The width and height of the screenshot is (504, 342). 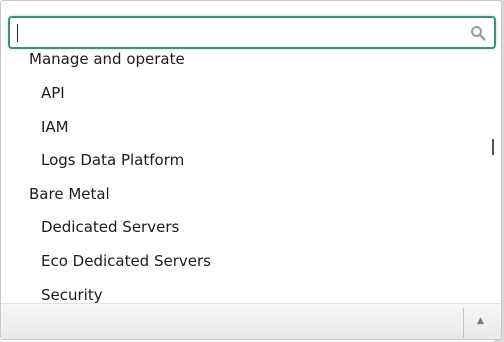 I want to click on search-input, so click(x=240, y=32).